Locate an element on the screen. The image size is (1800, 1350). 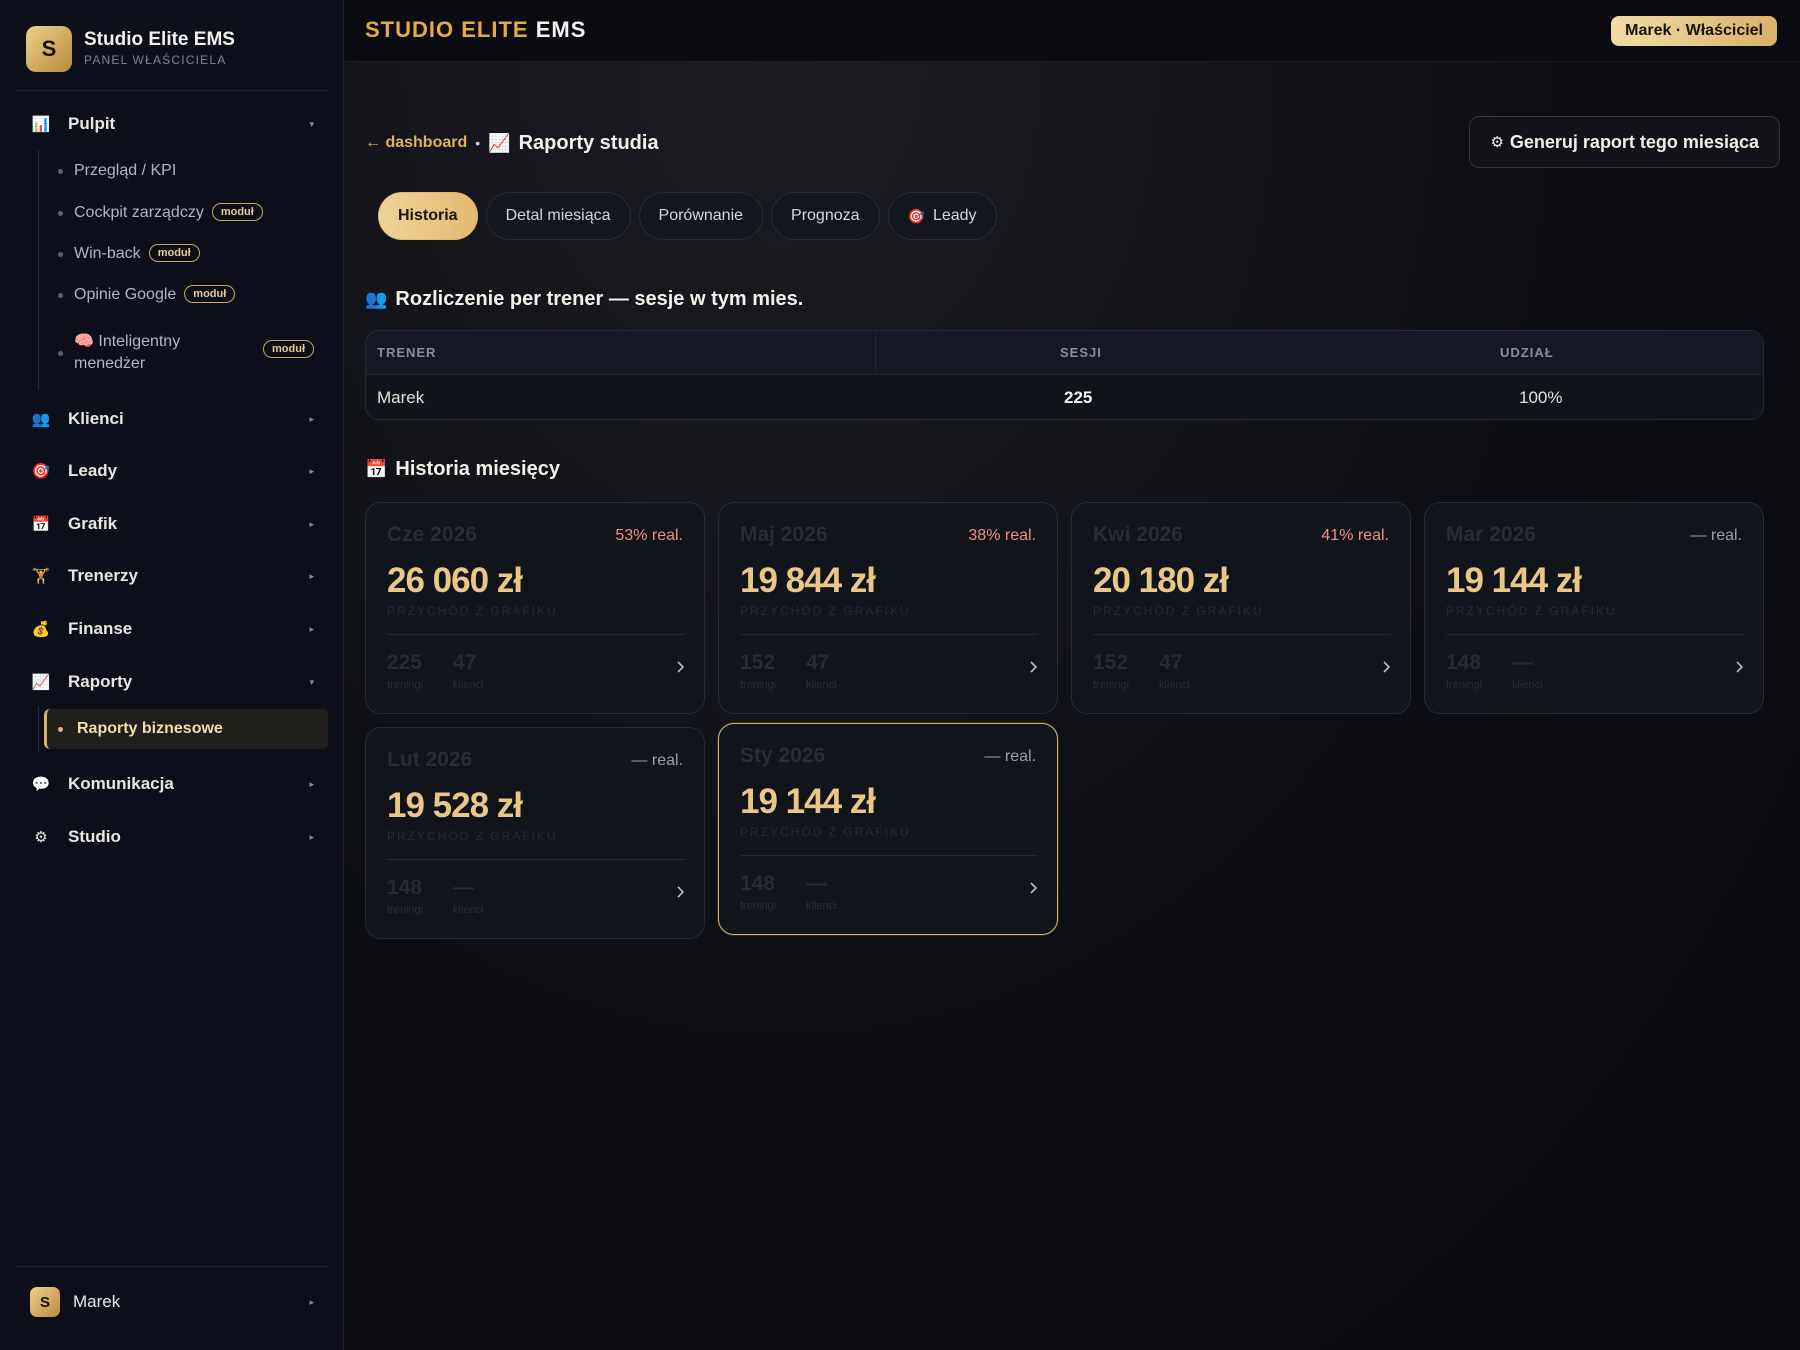
tab-porownanie: Porównanie is located at coordinates (701, 216).